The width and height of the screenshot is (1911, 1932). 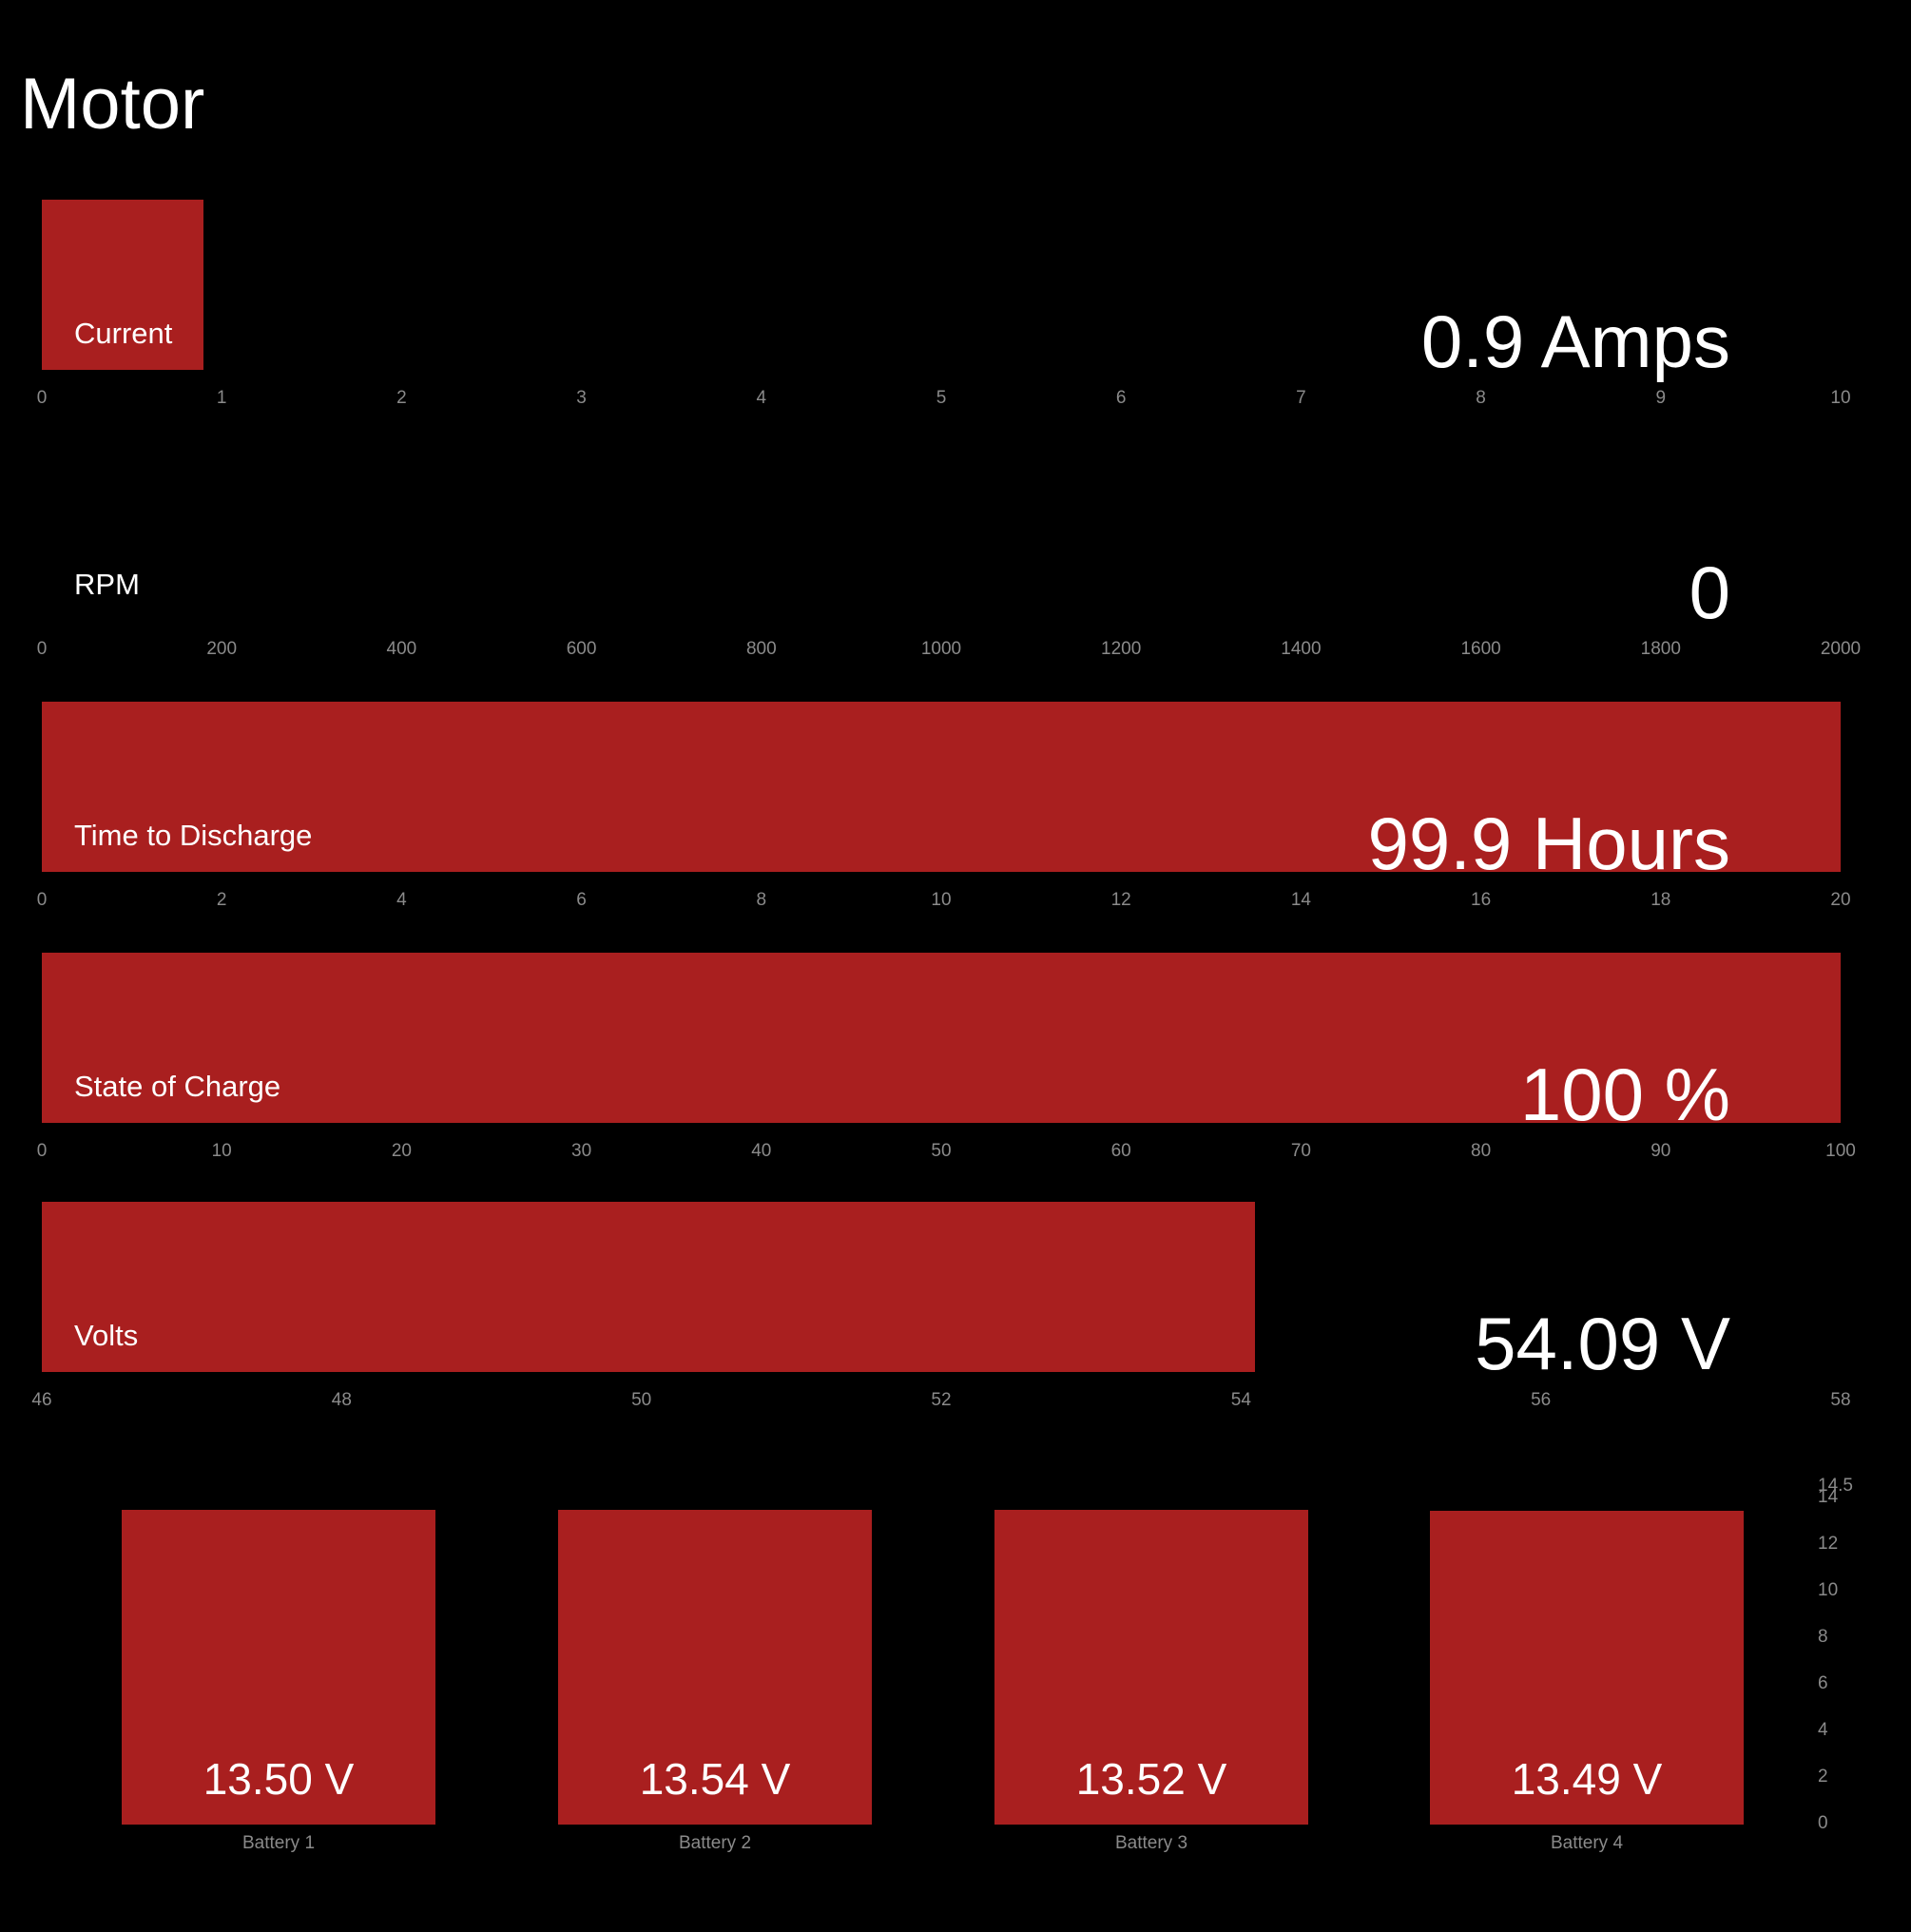 I want to click on current-tick: 10, so click(x=1840, y=398).